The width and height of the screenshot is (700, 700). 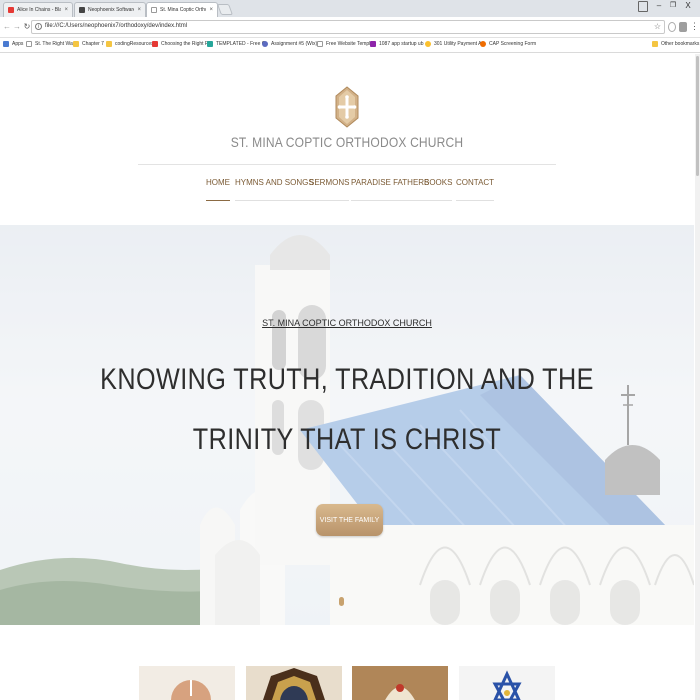 I want to click on bookmark-item: St. The Right Way, so click(x=50, y=44).